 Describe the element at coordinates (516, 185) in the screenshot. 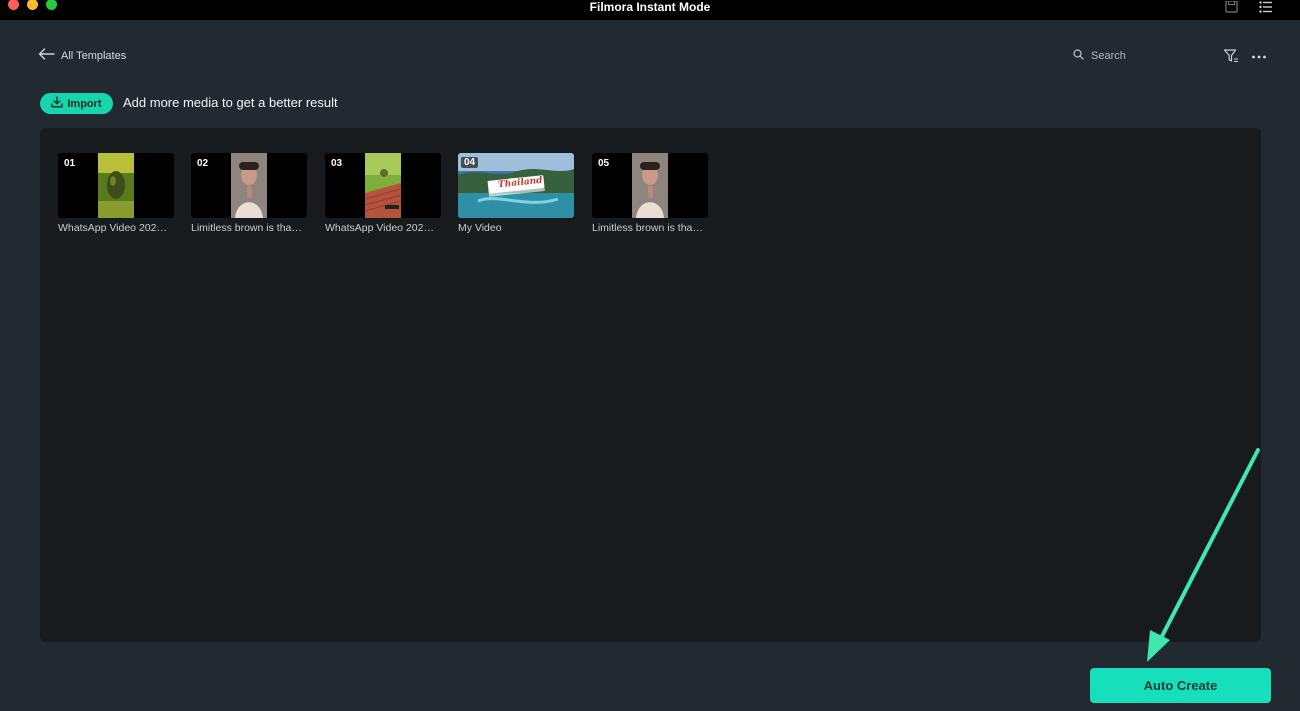

I see `media-thumbnail: 04 Thailand` at that location.